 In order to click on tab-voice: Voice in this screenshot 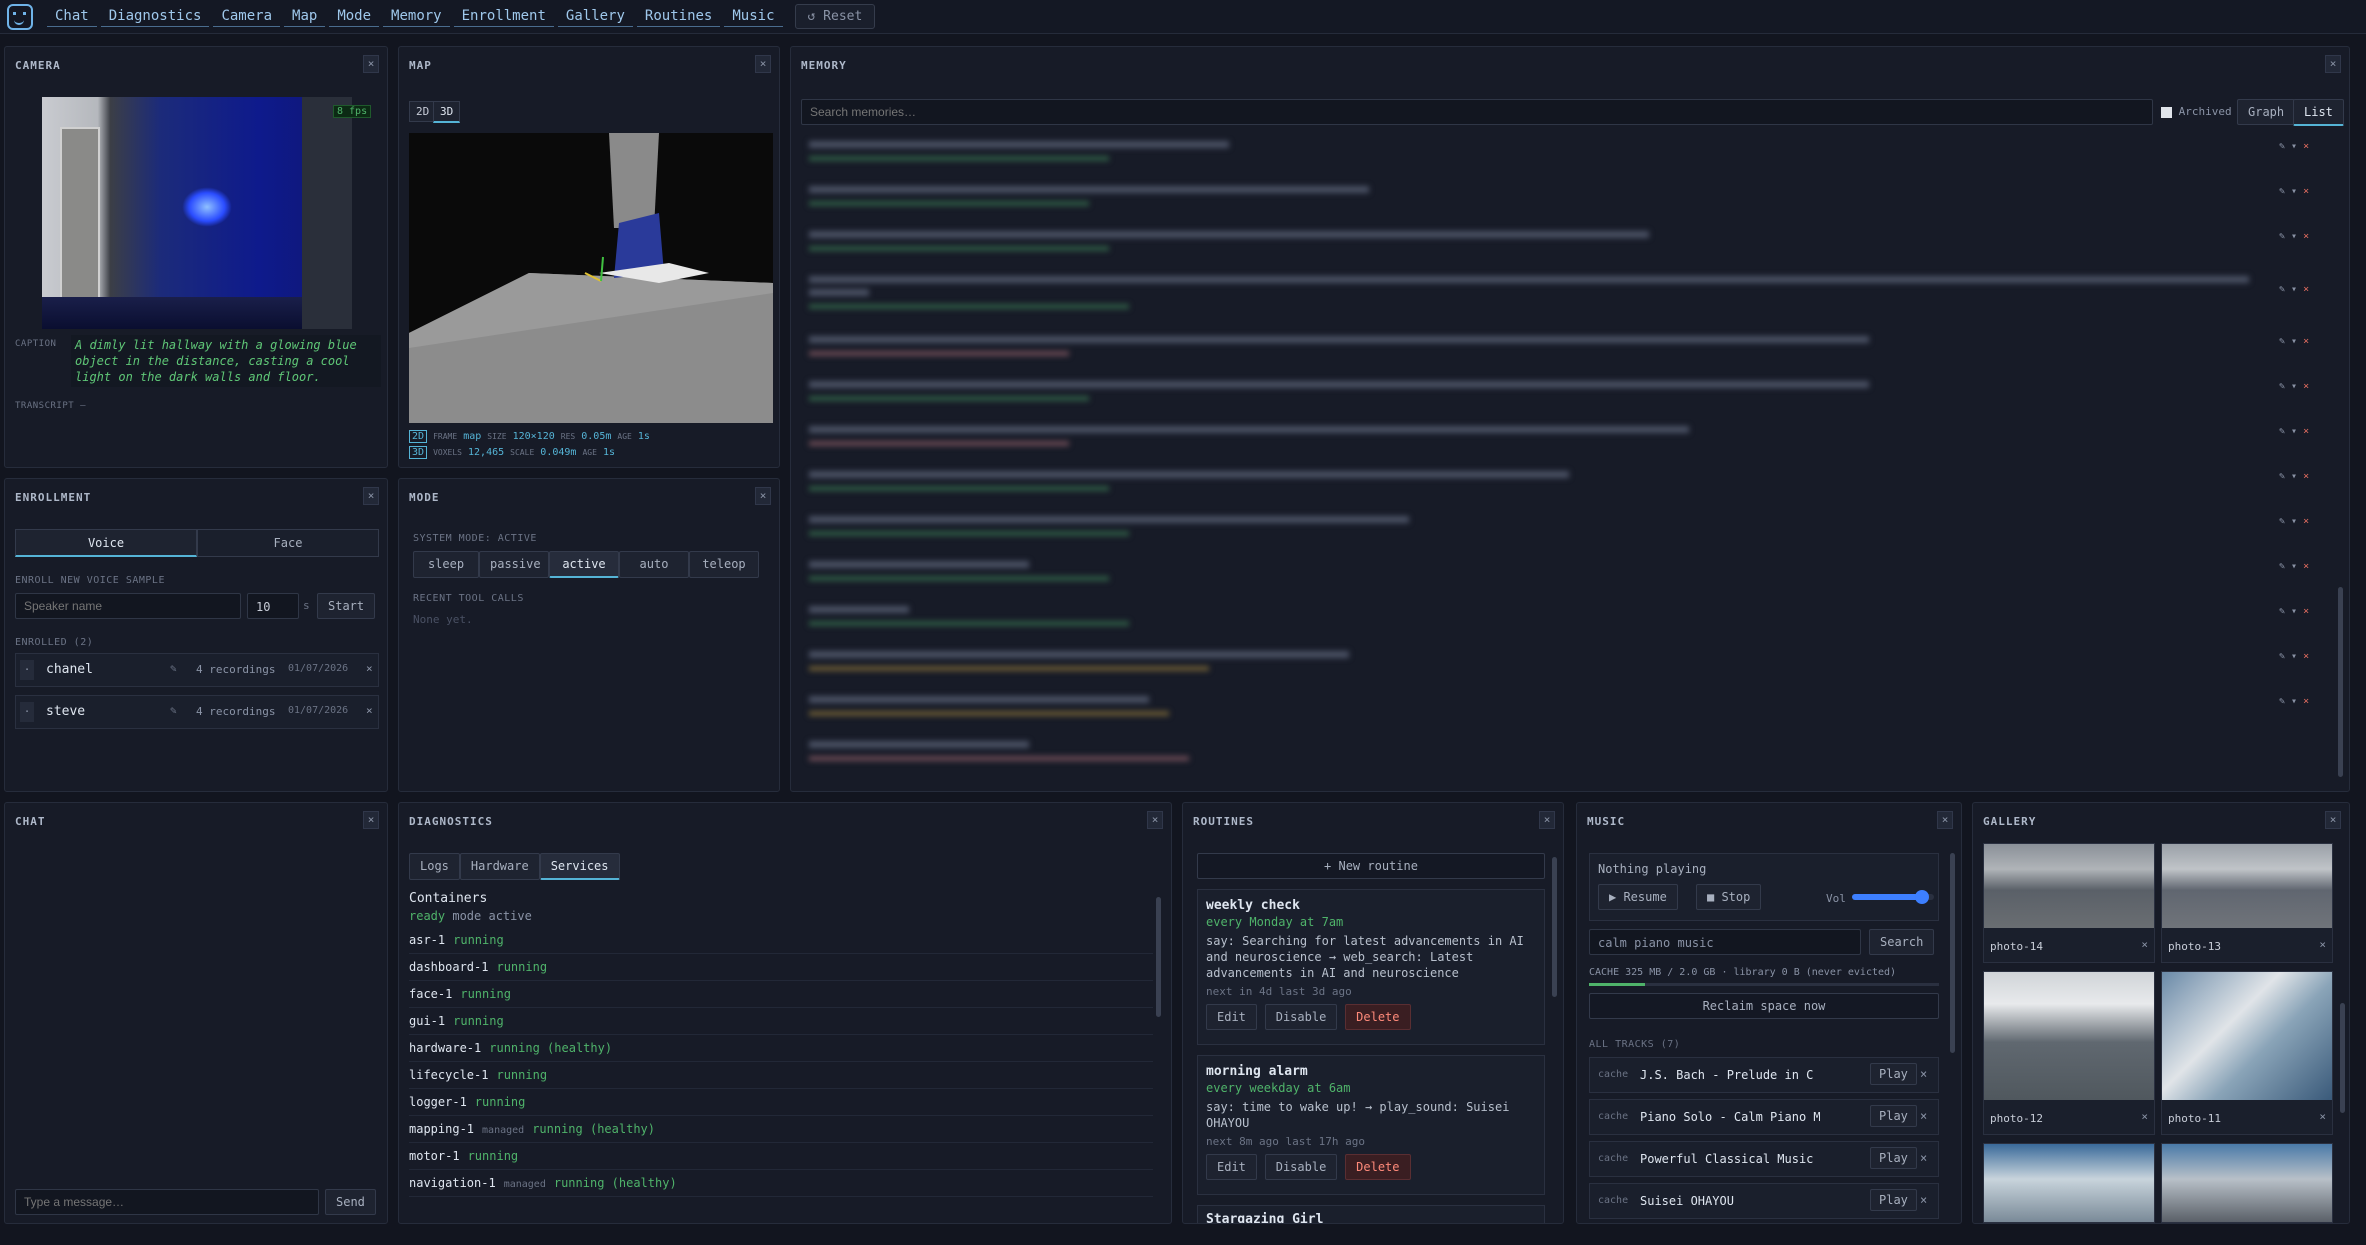, I will do `click(106, 543)`.